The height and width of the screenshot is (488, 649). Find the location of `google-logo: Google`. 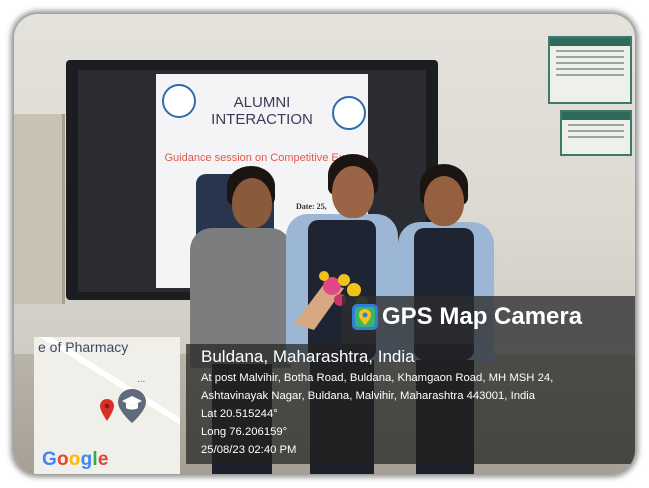

google-logo: Google is located at coordinates (75, 459).